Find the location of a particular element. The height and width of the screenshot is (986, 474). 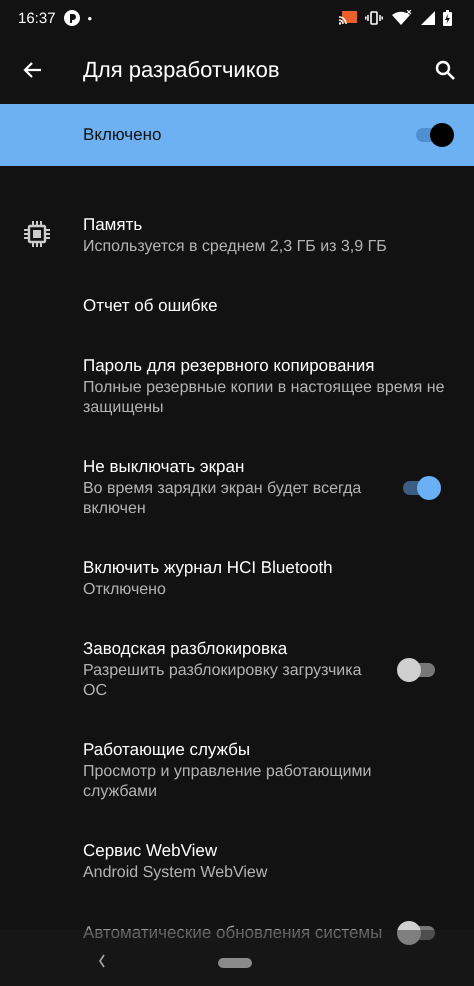

home-gesture-pill is located at coordinates (235, 963).